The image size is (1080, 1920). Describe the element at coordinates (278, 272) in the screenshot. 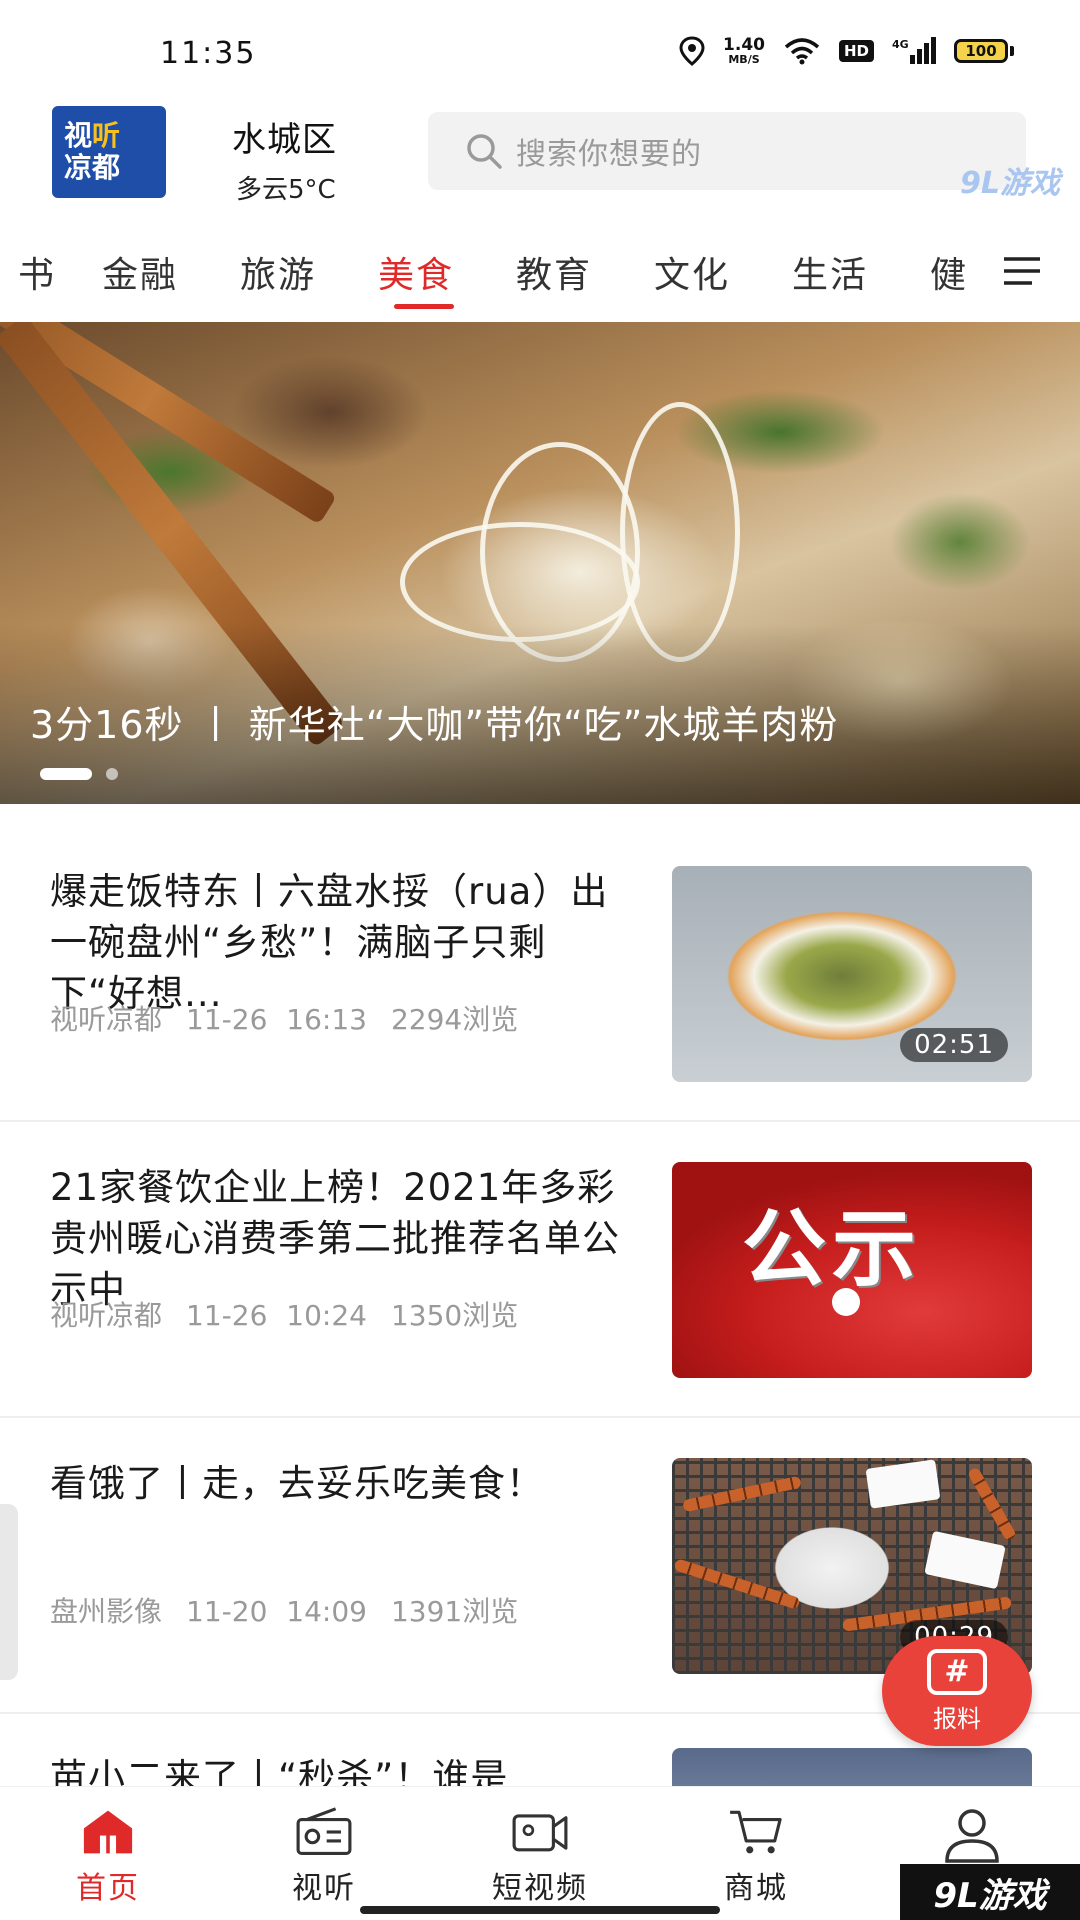

I see `tab-travel: 旅游` at that location.